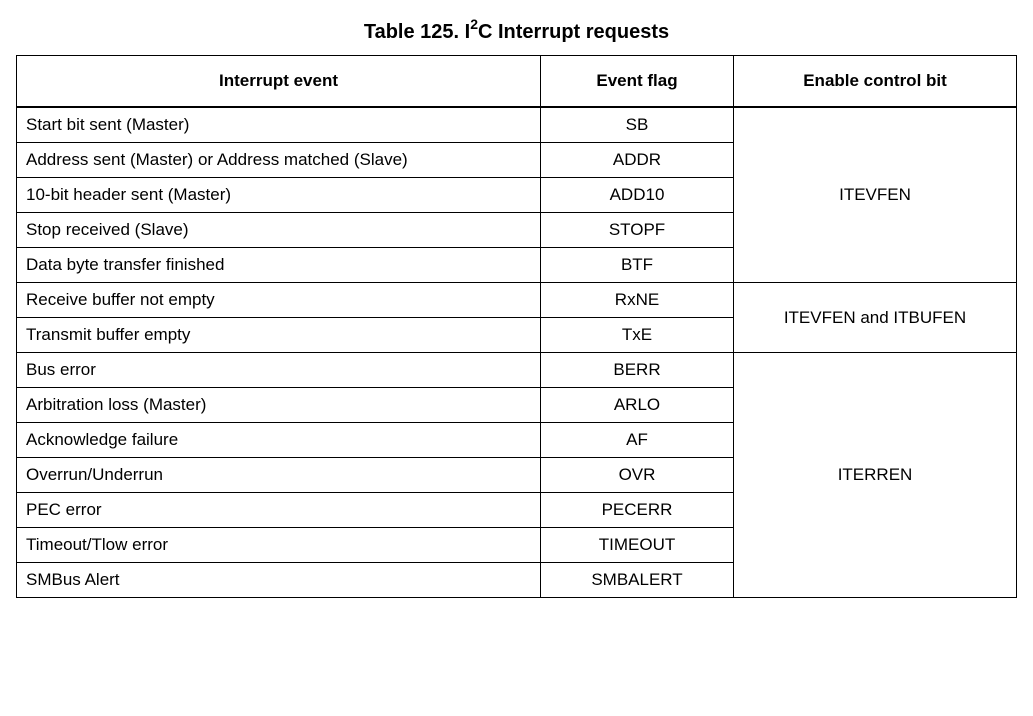 This screenshot has height=716, width=1033. Describe the element at coordinates (278, 335) in the screenshot. I see `interrupt-event-cell: Transmit buffer empty` at that location.